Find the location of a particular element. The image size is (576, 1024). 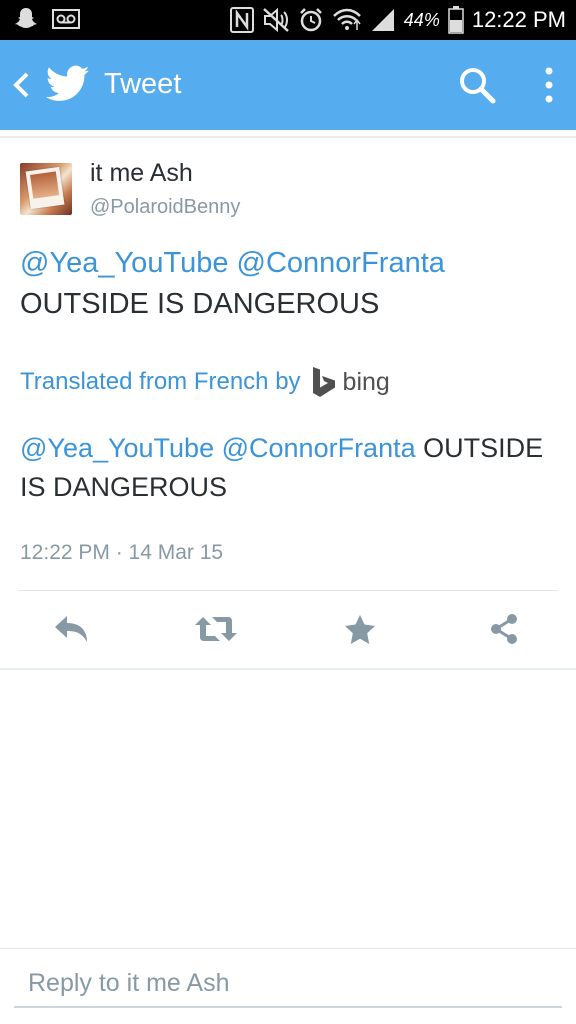

twitter-bird-icon is located at coordinates (68, 83).